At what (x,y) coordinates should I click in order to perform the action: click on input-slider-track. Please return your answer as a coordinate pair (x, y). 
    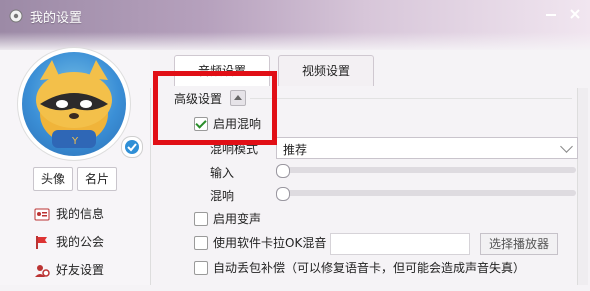
    Looking at the image, I should click on (426, 170).